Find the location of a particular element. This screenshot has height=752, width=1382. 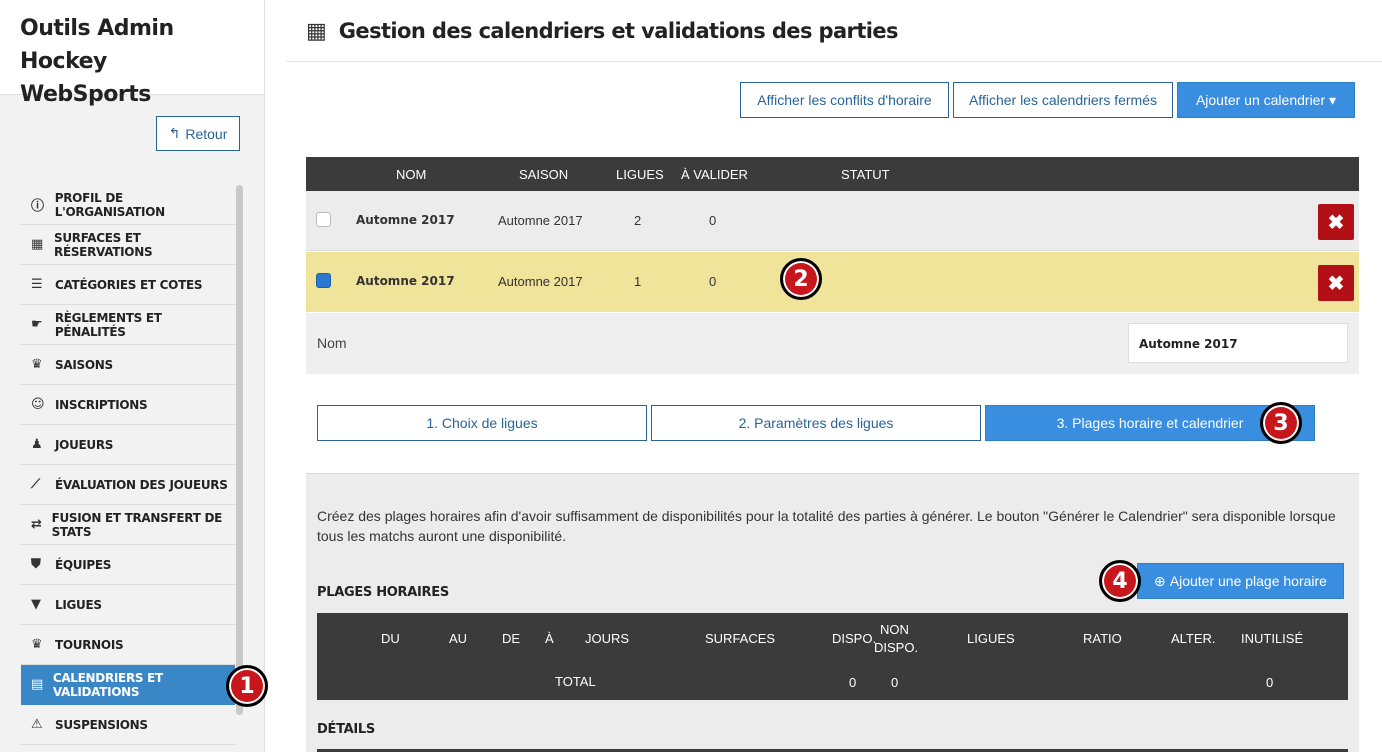

sidebar-item-label: SURFACES ET RÉSERVATIONS is located at coordinates (103, 244).